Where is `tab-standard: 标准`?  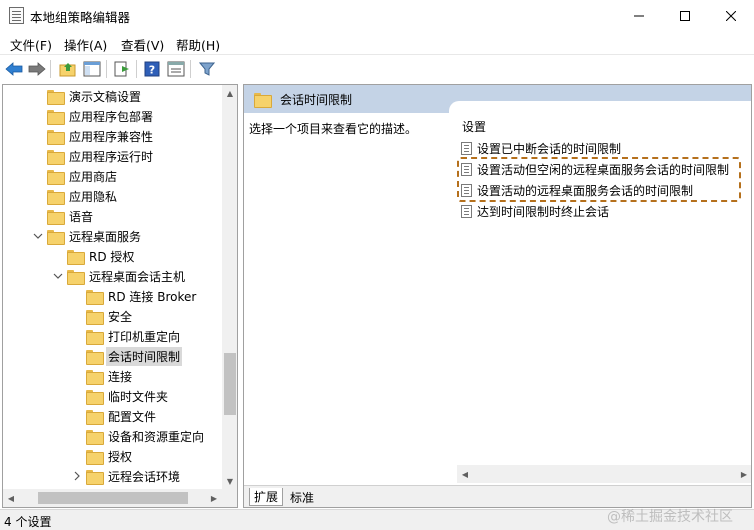
tab-standard: 标准 is located at coordinates (302, 497).